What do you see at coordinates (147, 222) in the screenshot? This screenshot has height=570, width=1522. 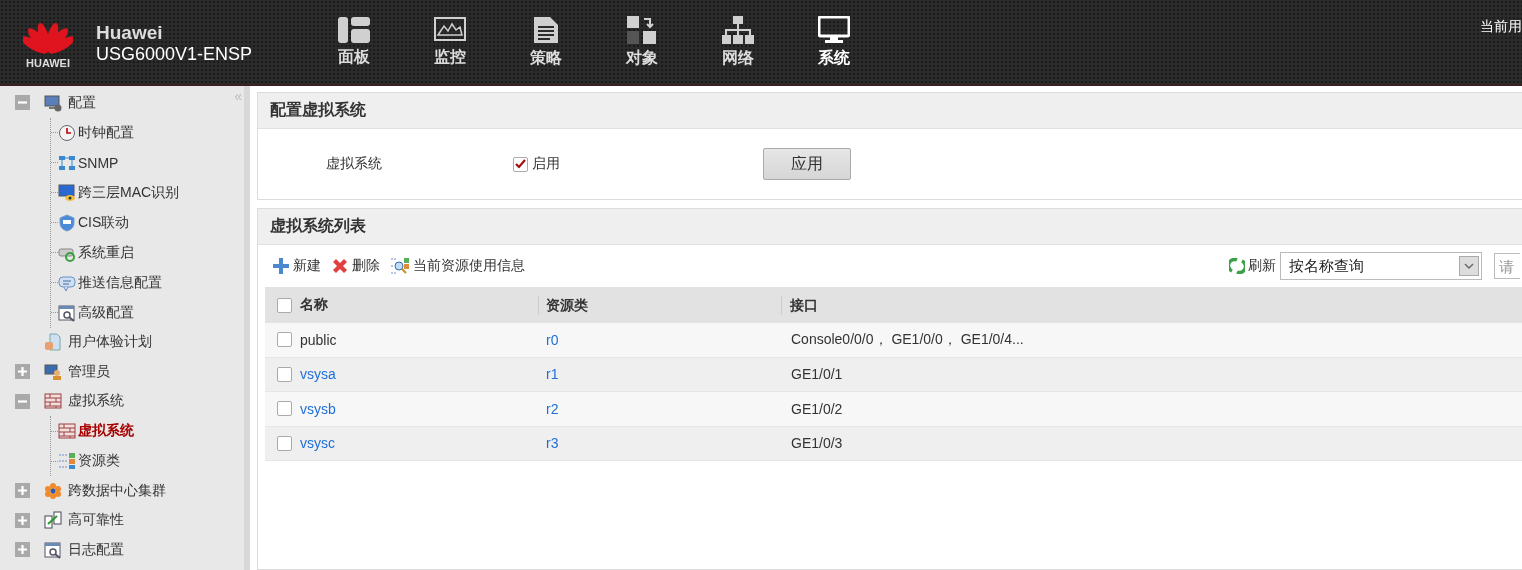 I see `tree-item: CIS联动` at bounding box center [147, 222].